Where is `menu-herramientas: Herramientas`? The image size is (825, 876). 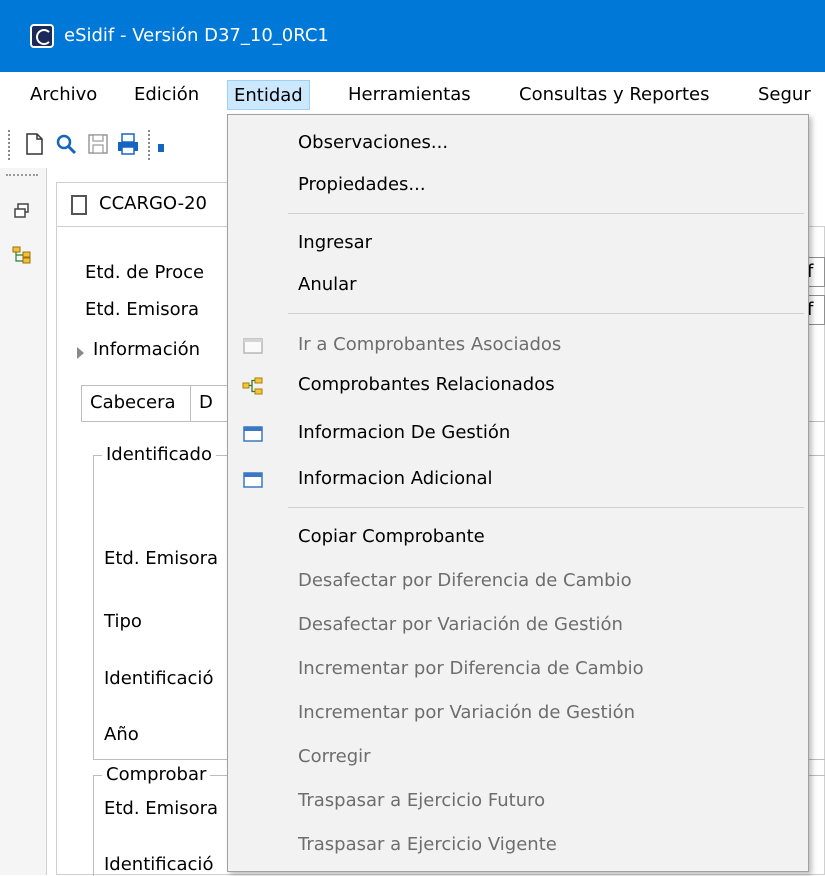
menu-herramientas: Herramientas is located at coordinates (409, 95).